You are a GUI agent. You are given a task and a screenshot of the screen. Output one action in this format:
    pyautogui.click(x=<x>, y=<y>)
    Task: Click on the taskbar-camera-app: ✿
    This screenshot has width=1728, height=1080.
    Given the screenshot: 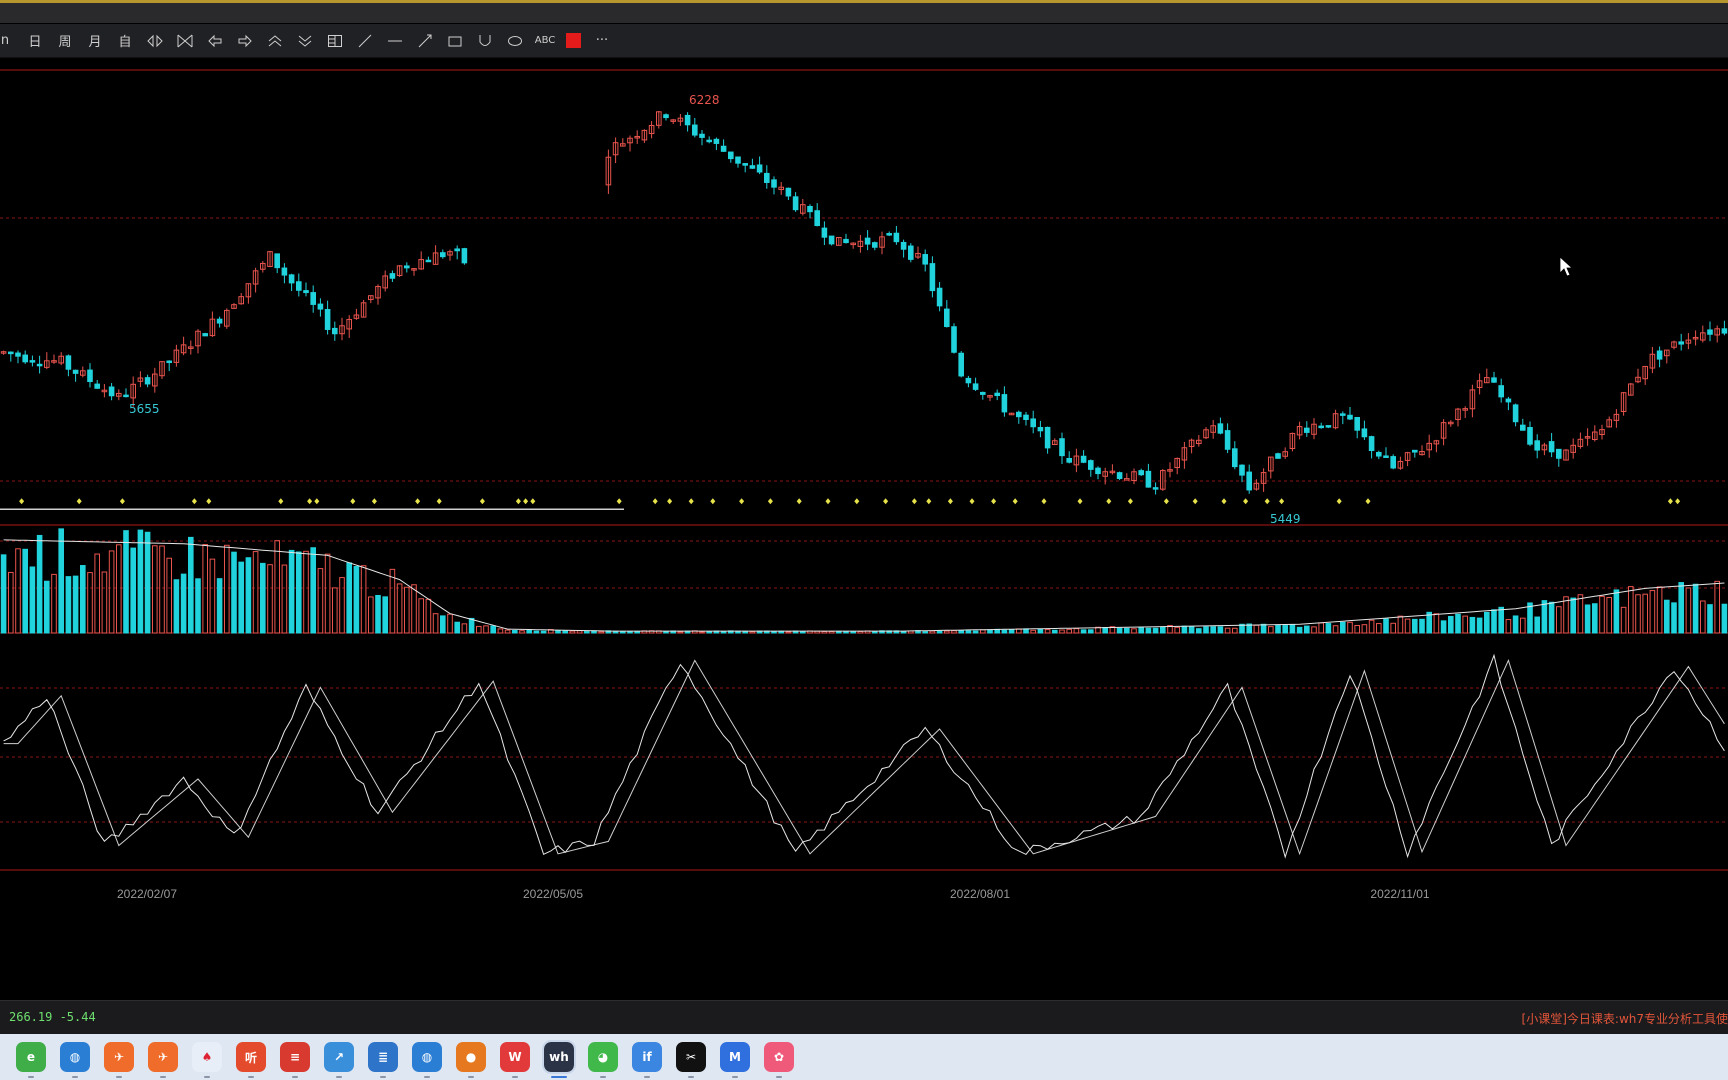 What is the action you would take?
    pyautogui.click(x=779, y=1060)
    